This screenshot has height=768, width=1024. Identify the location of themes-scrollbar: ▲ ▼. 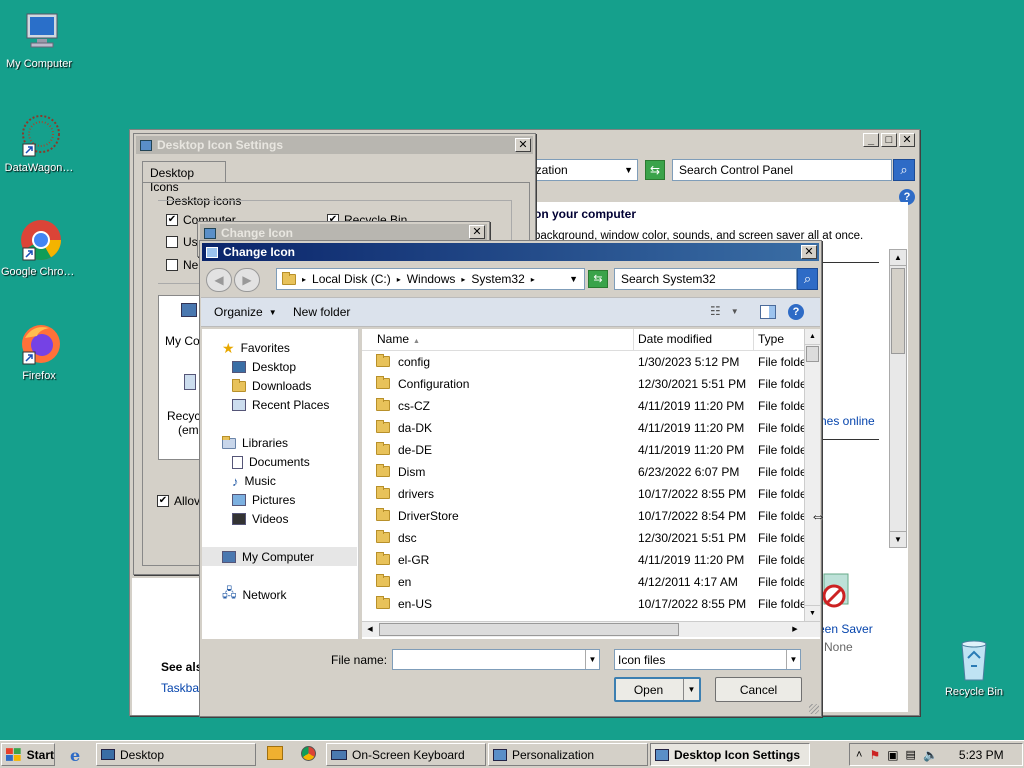
(898, 398).